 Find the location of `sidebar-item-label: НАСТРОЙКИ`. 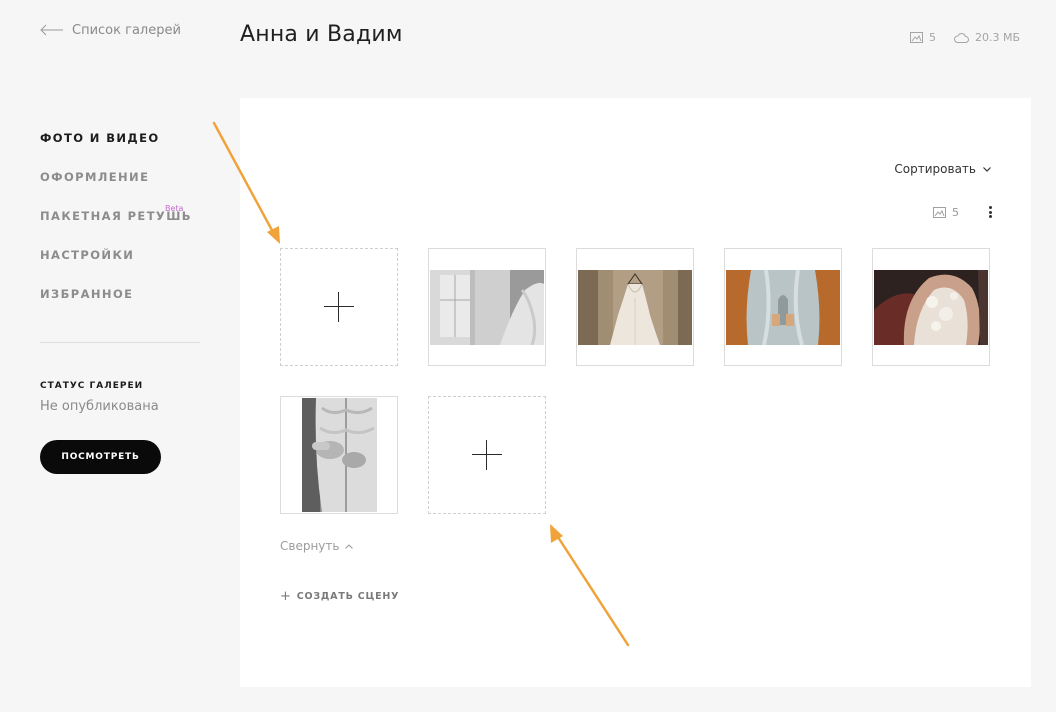

sidebar-item-label: НАСТРОЙКИ is located at coordinates (87, 255).